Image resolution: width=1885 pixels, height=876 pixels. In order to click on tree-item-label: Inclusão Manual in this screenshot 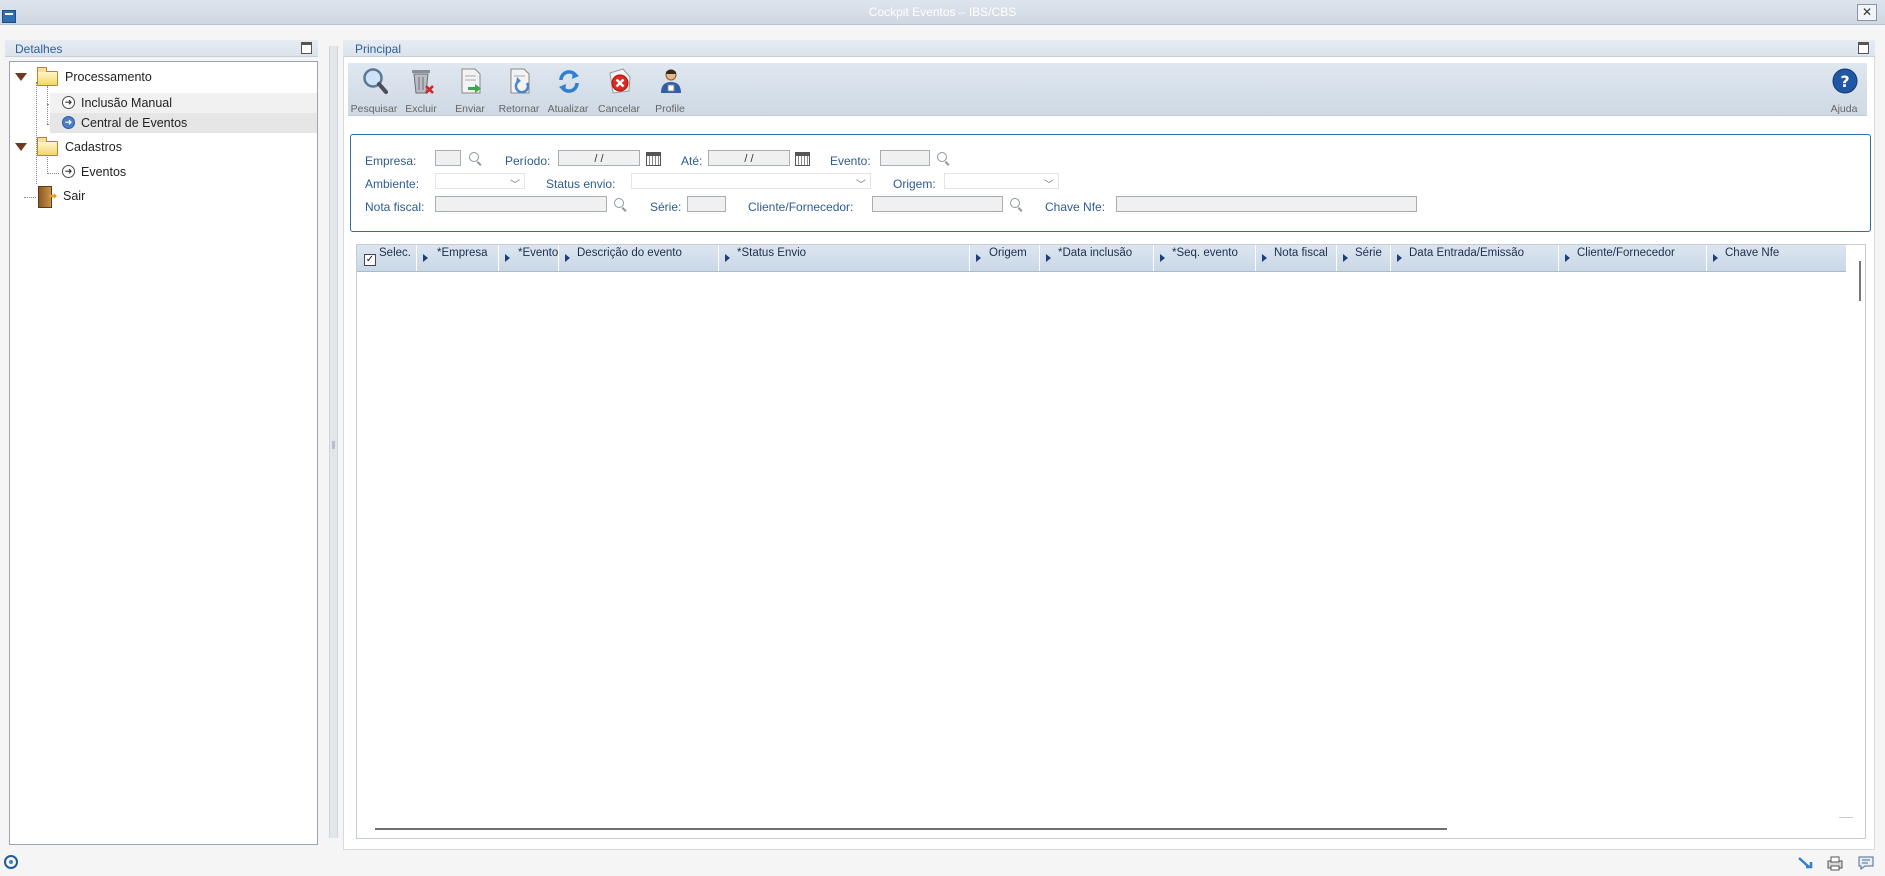, I will do `click(127, 103)`.